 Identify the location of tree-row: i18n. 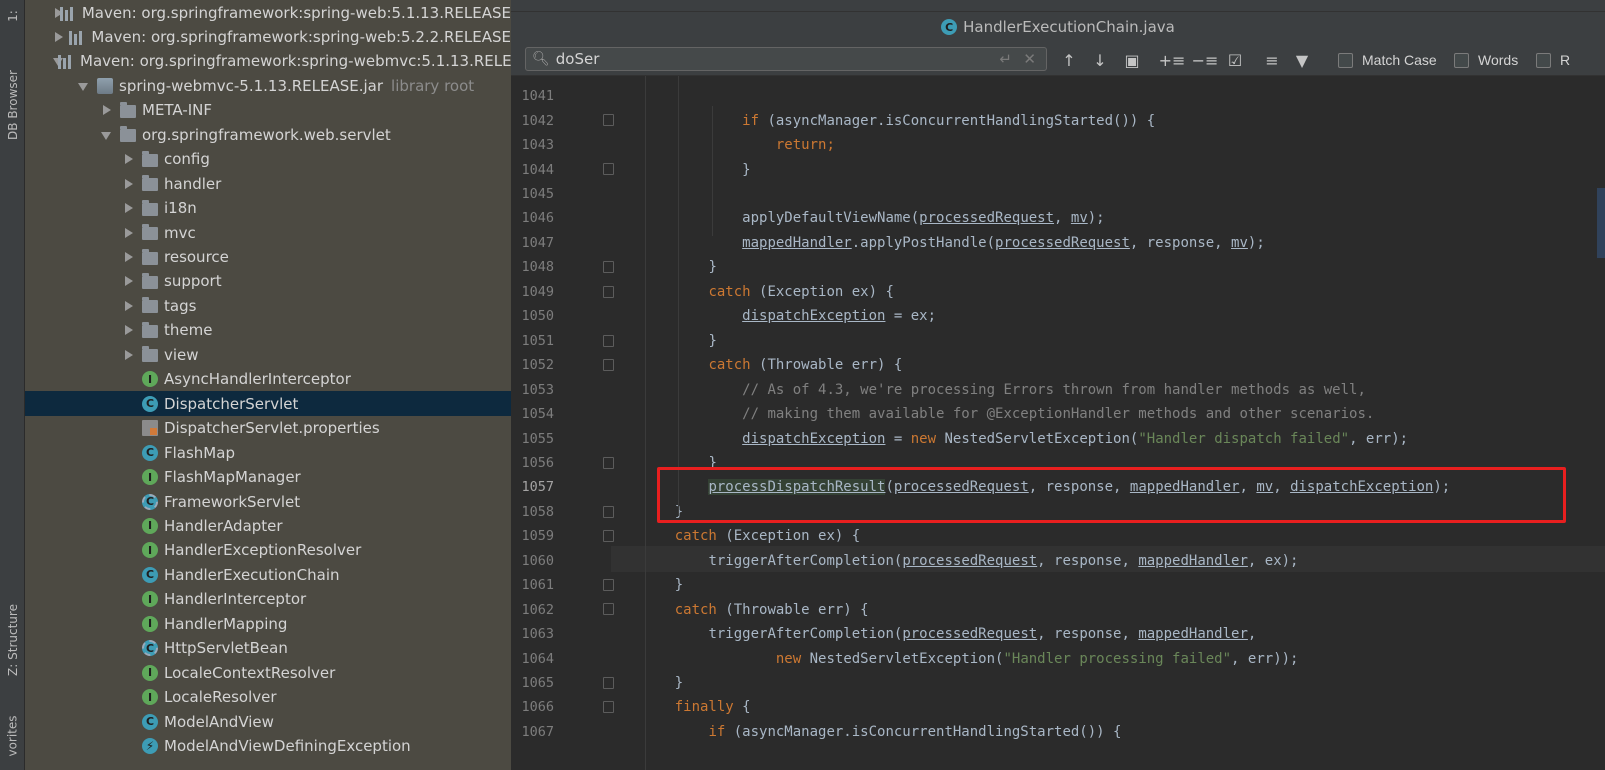
(268, 208).